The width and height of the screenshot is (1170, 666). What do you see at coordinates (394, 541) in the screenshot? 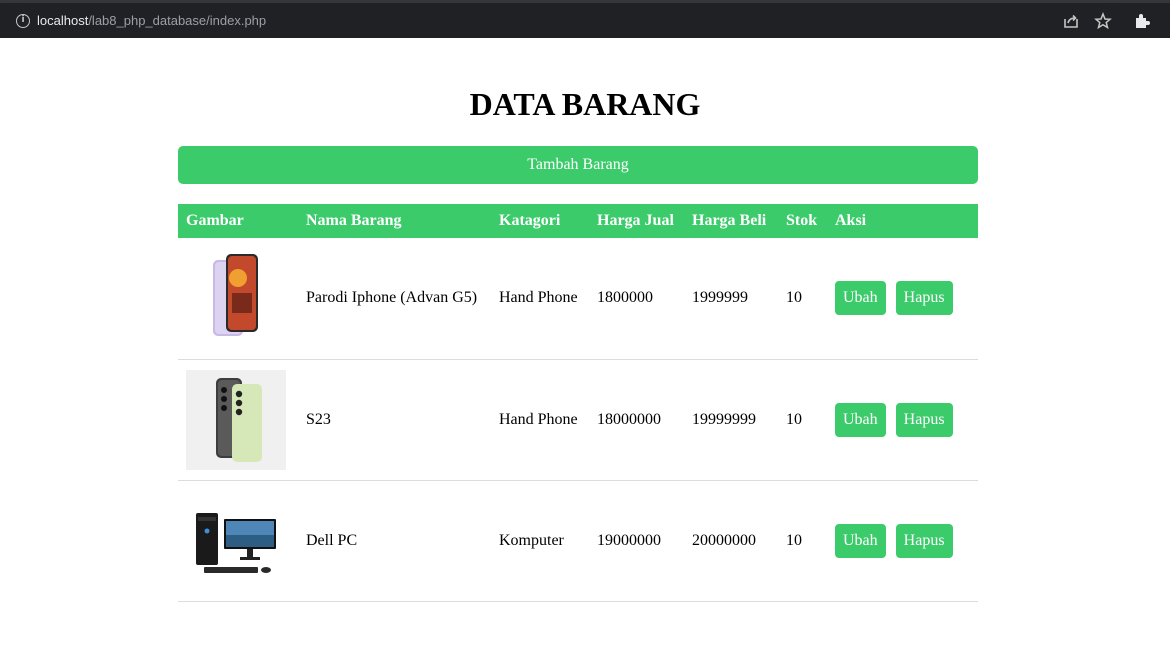
I see `item-name: Dell PC` at bounding box center [394, 541].